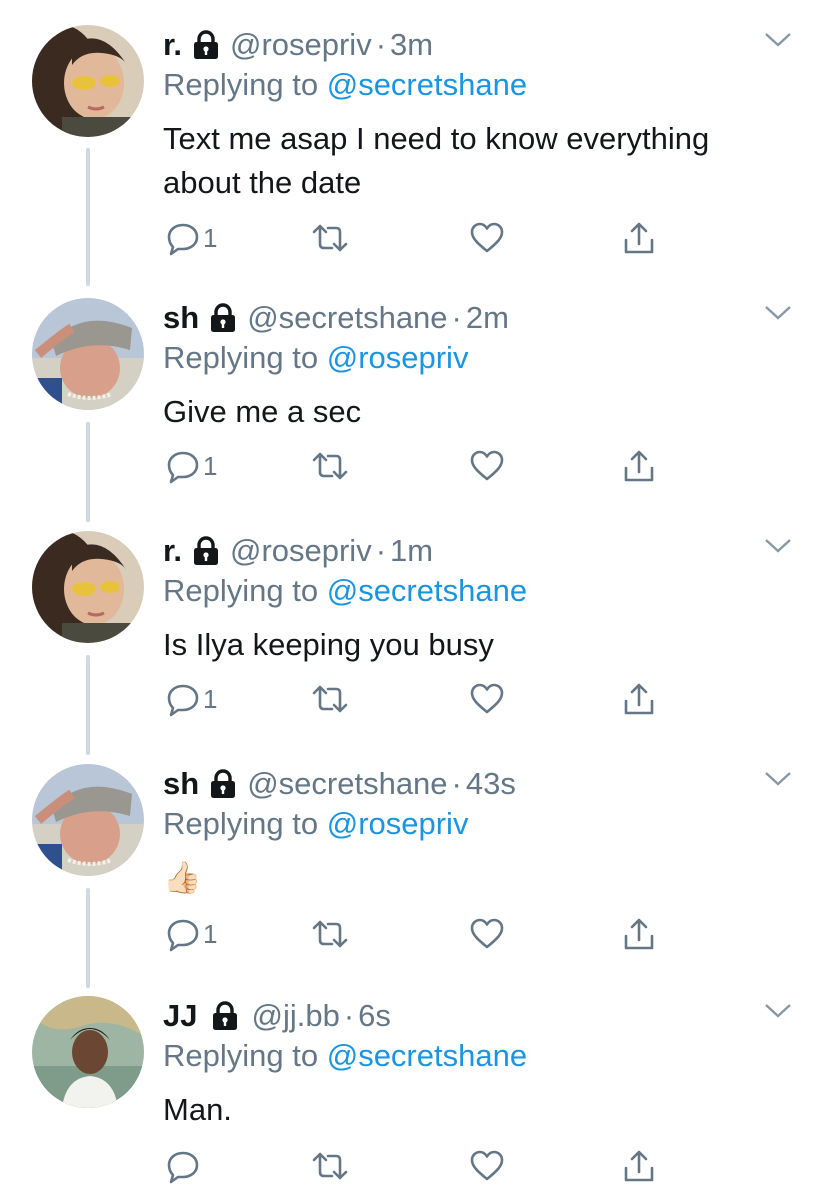  I want to click on tweet-header: r. @rosepriv · 1m, so click(298, 551).